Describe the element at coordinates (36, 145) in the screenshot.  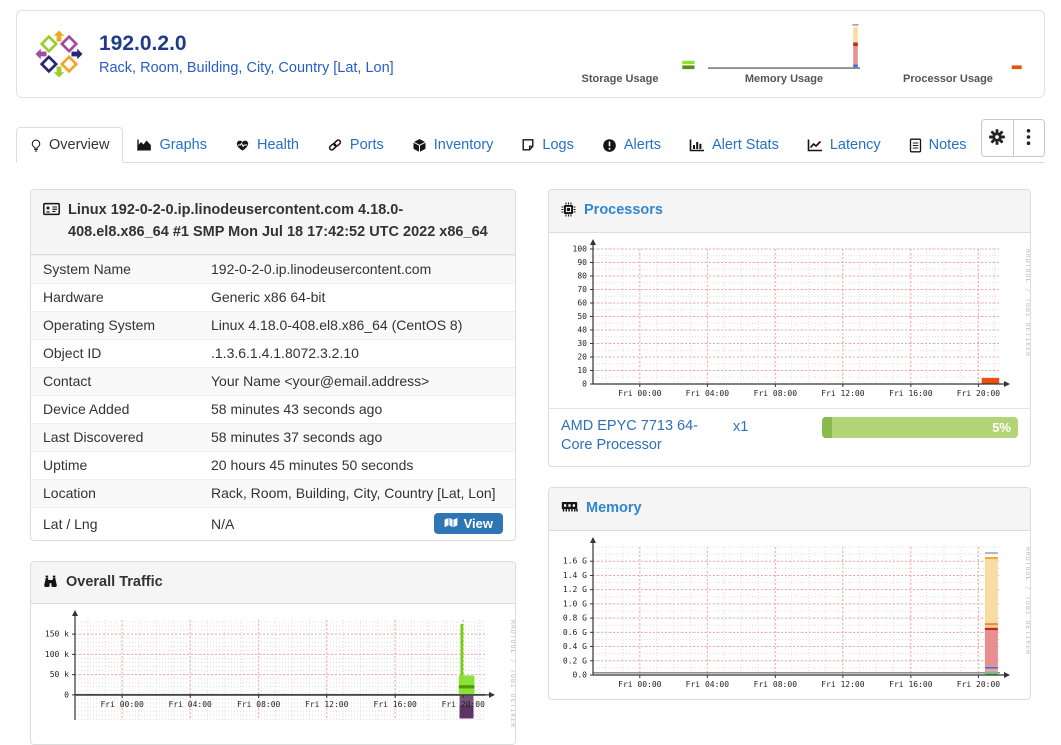
I see `lightbulb-icon` at that location.